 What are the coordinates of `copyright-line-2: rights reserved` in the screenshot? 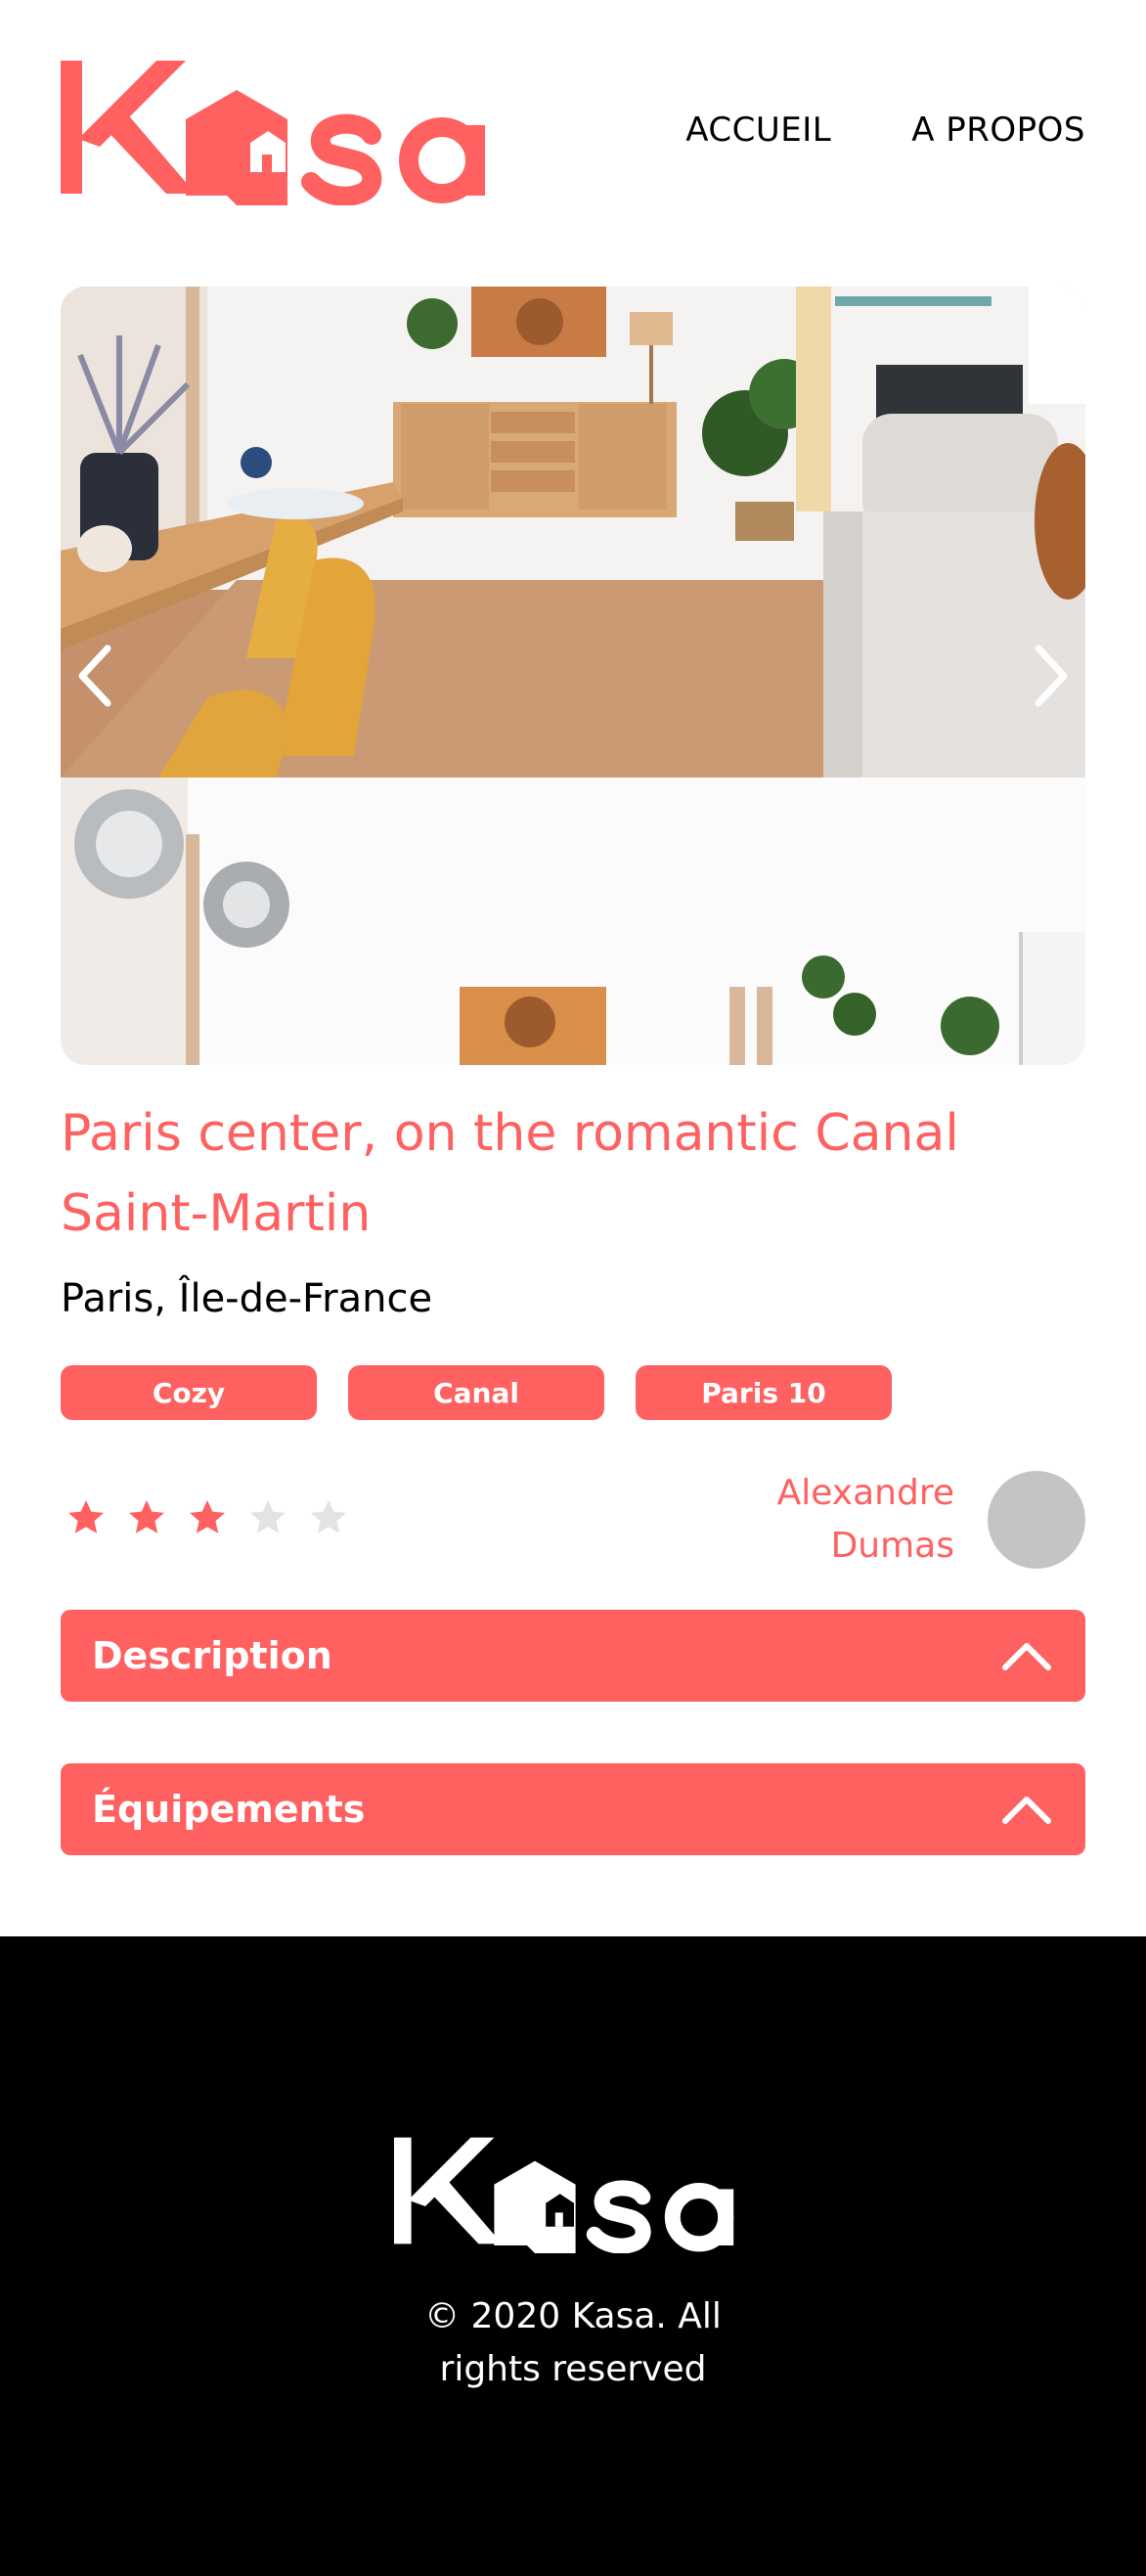 It's located at (573, 2369).